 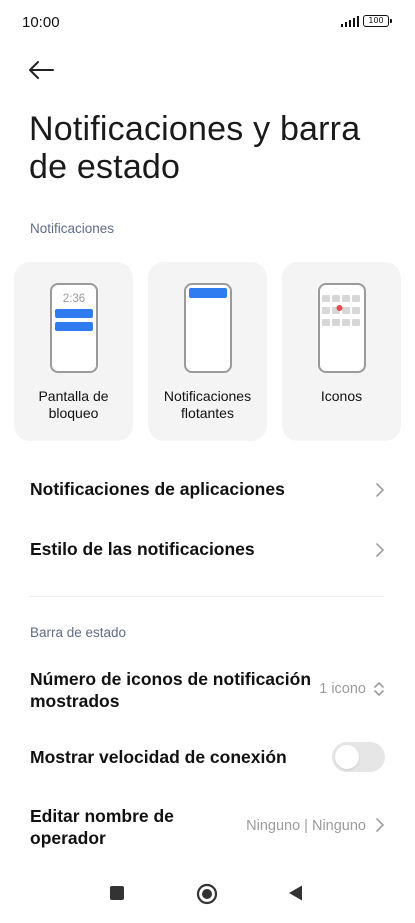 I want to click on row-value: 1 icono, so click(x=342, y=689).